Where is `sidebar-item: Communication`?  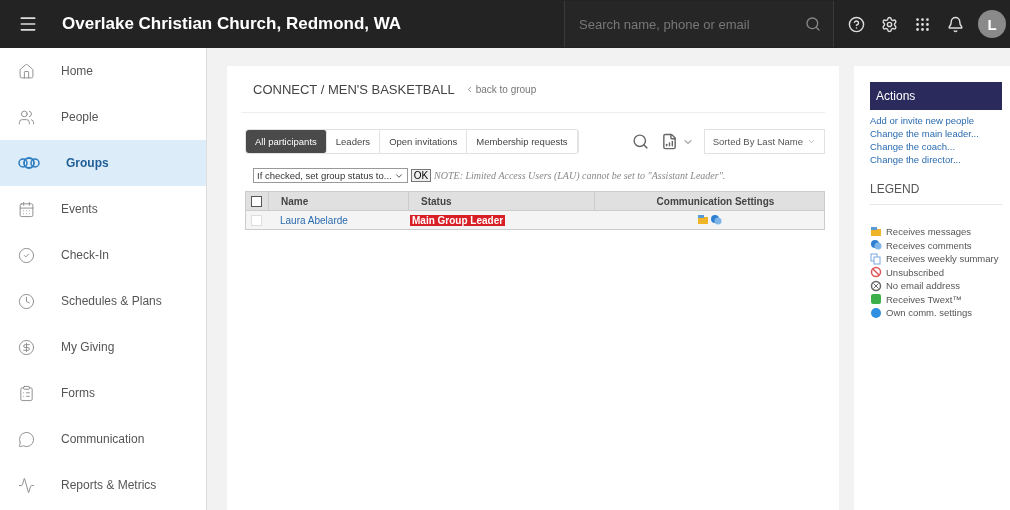 sidebar-item: Communication is located at coordinates (103, 439).